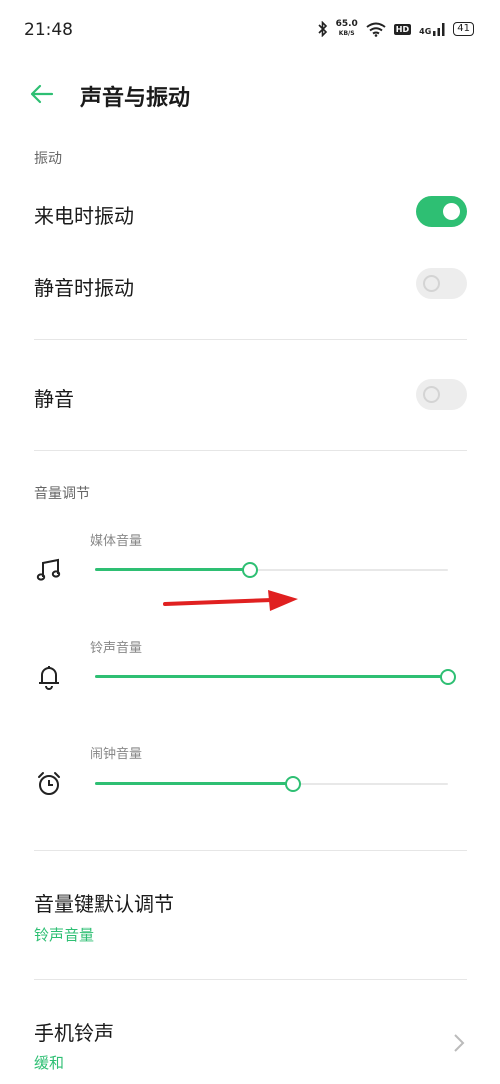 Image resolution: width=500 pixels, height=1084 pixels. I want to click on silent-vibrate-label: 静音时振动, so click(84, 288).